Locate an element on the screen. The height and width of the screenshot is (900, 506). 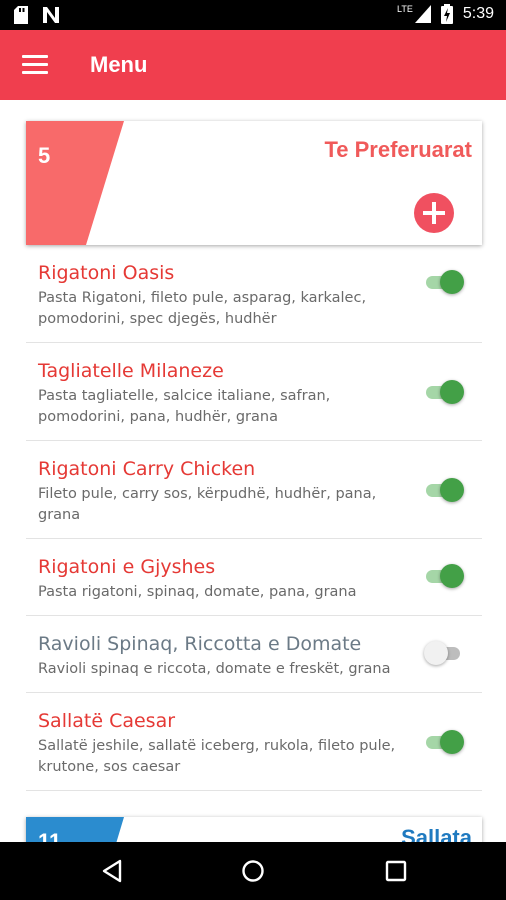
category-title: Te Preferuarat is located at coordinates (398, 149).